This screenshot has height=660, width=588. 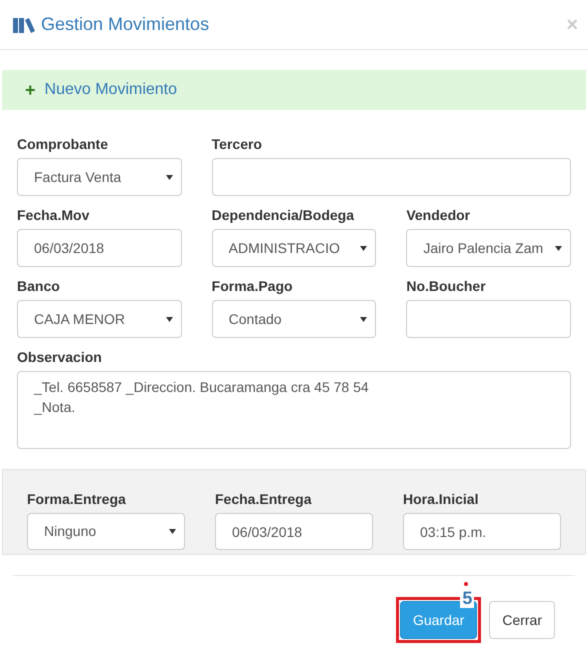 I want to click on field-label: No.Boucher, so click(x=446, y=286).